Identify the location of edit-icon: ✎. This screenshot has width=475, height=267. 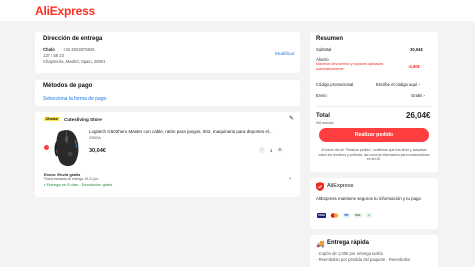
(291, 118).